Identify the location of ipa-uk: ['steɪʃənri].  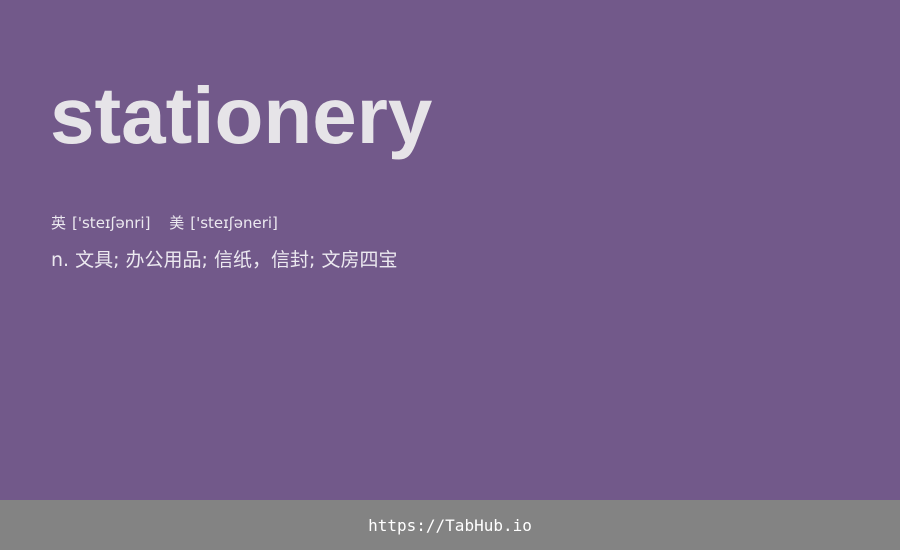
(111, 223).